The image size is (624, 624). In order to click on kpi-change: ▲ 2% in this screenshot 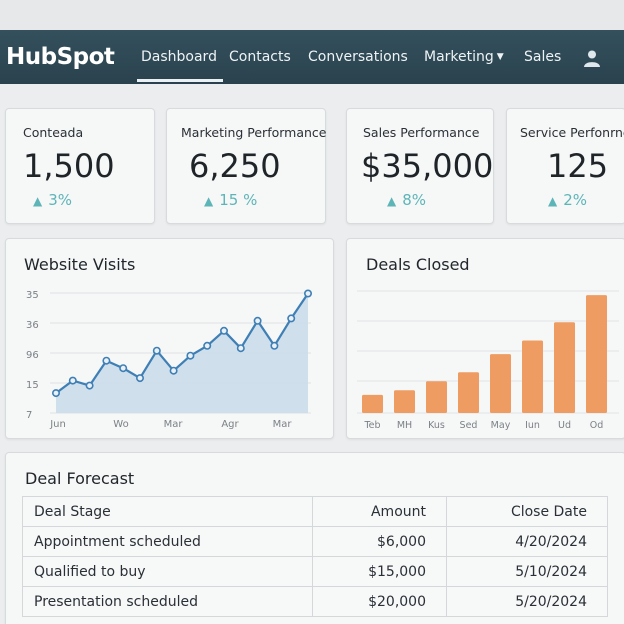, I will do `click(567, 200)`.